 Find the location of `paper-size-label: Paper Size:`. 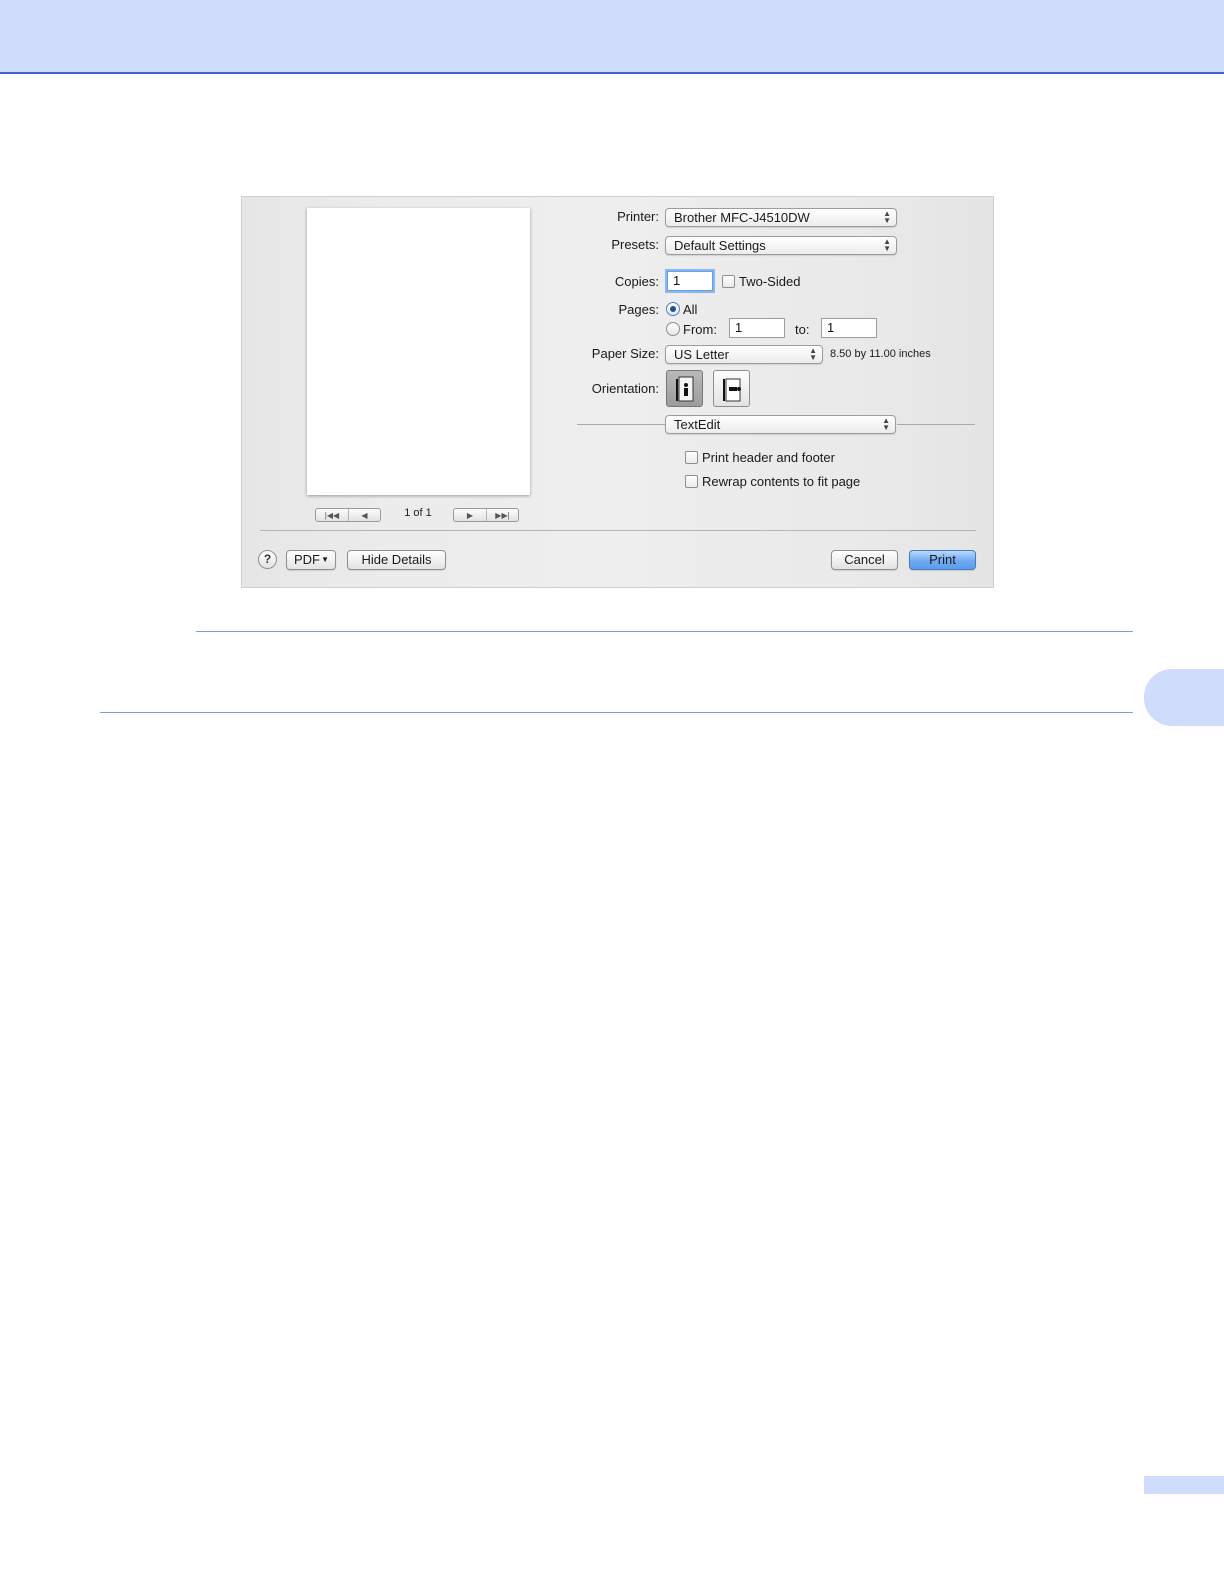

paper-size-label: Paper Size: is located at coordinates (625, 353).